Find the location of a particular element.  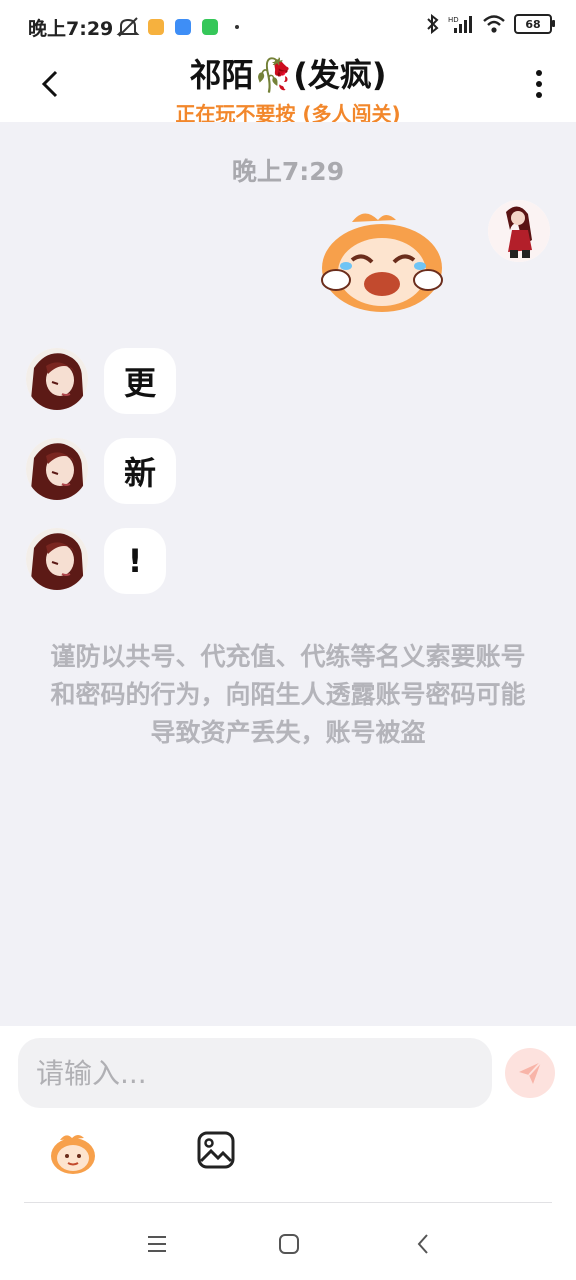

send-button is located at coordinates (530, 1073).